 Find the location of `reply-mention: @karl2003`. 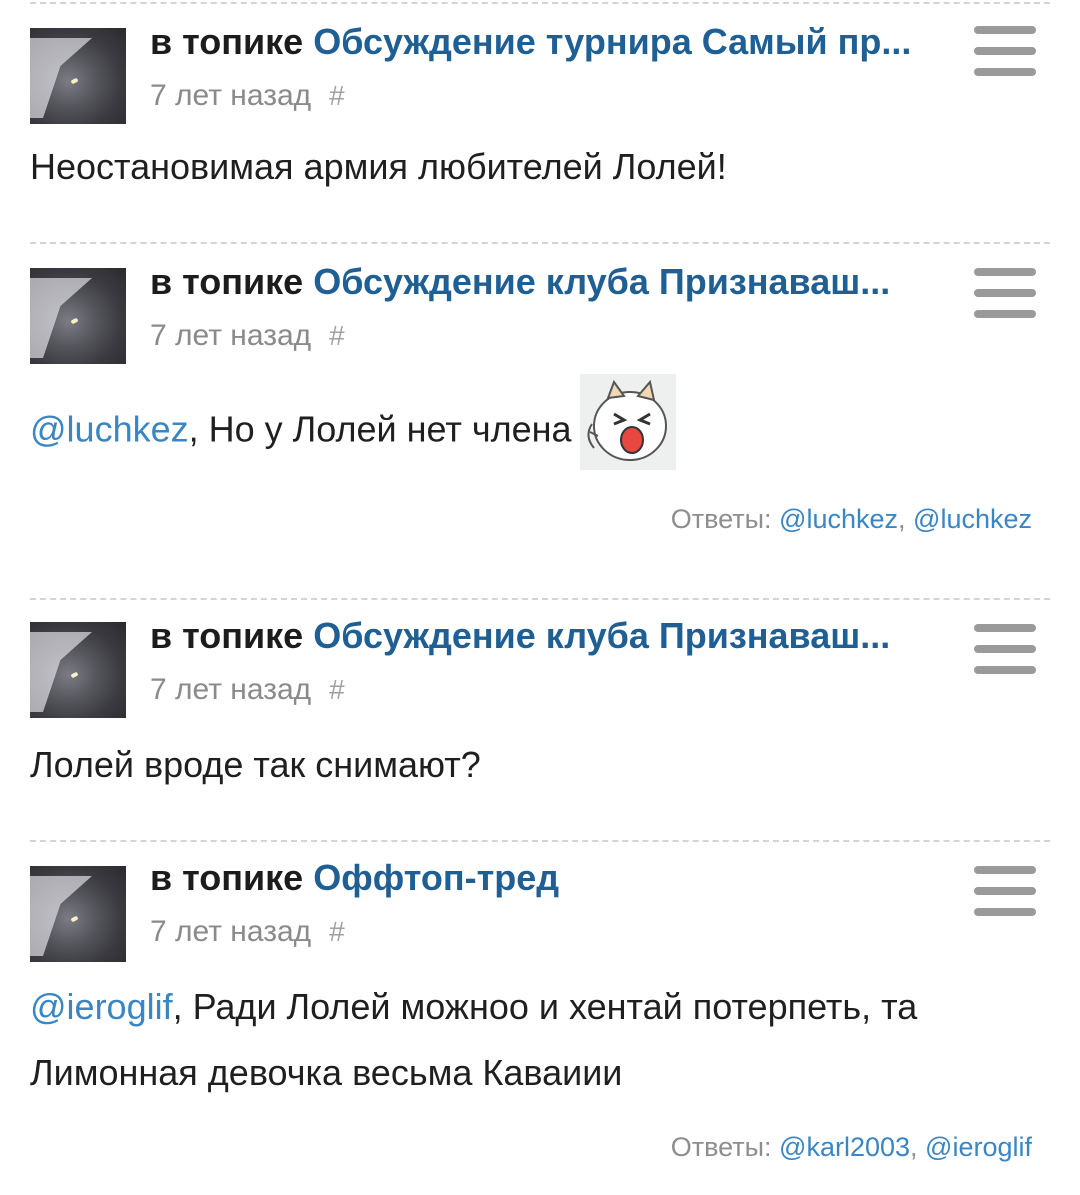

reply-mention: @karl2003 is located at coordinates (844, 1147).